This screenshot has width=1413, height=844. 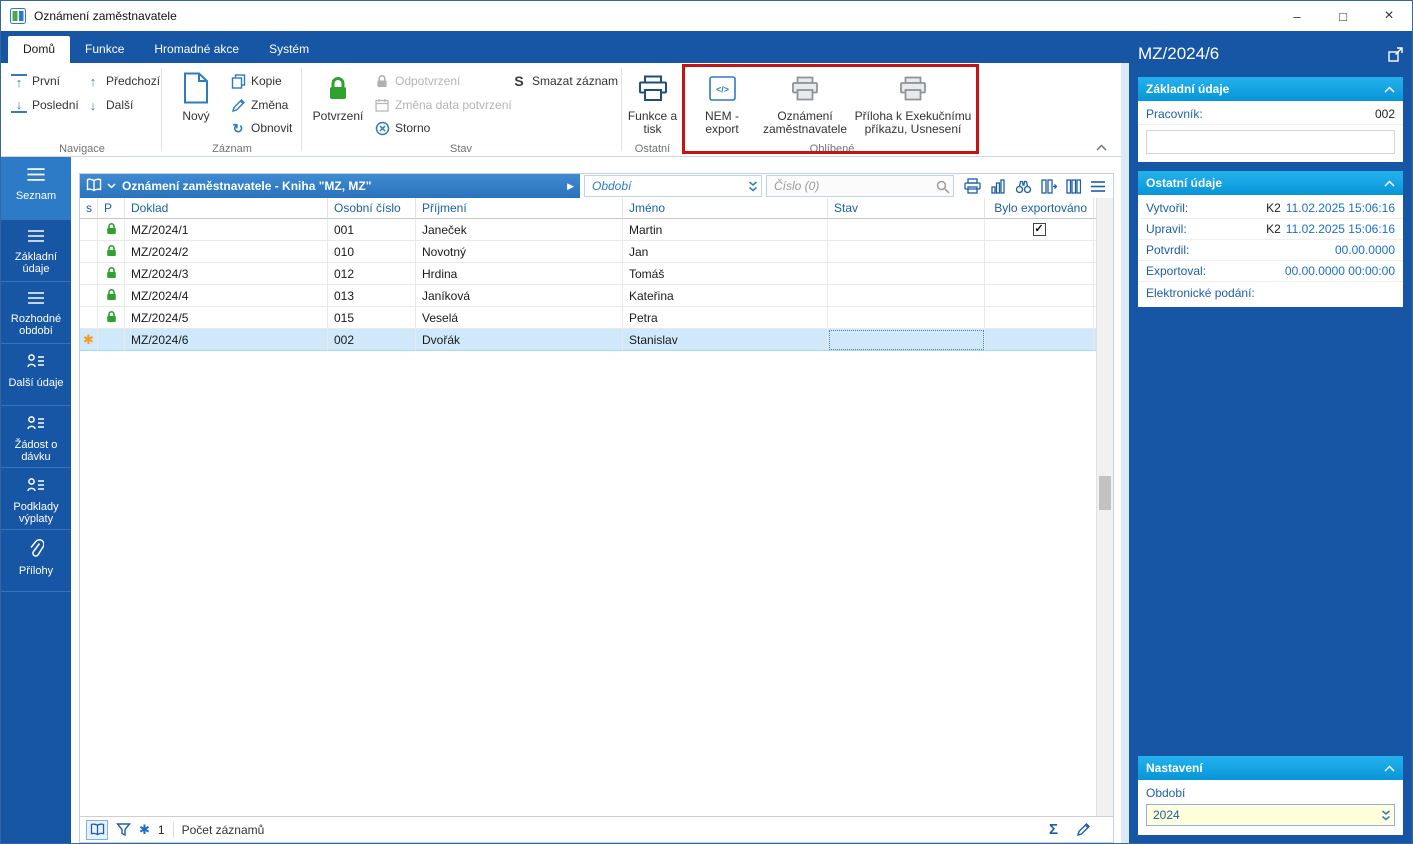 I want to click on binoculars-icon, so click(x=1023, y=186).